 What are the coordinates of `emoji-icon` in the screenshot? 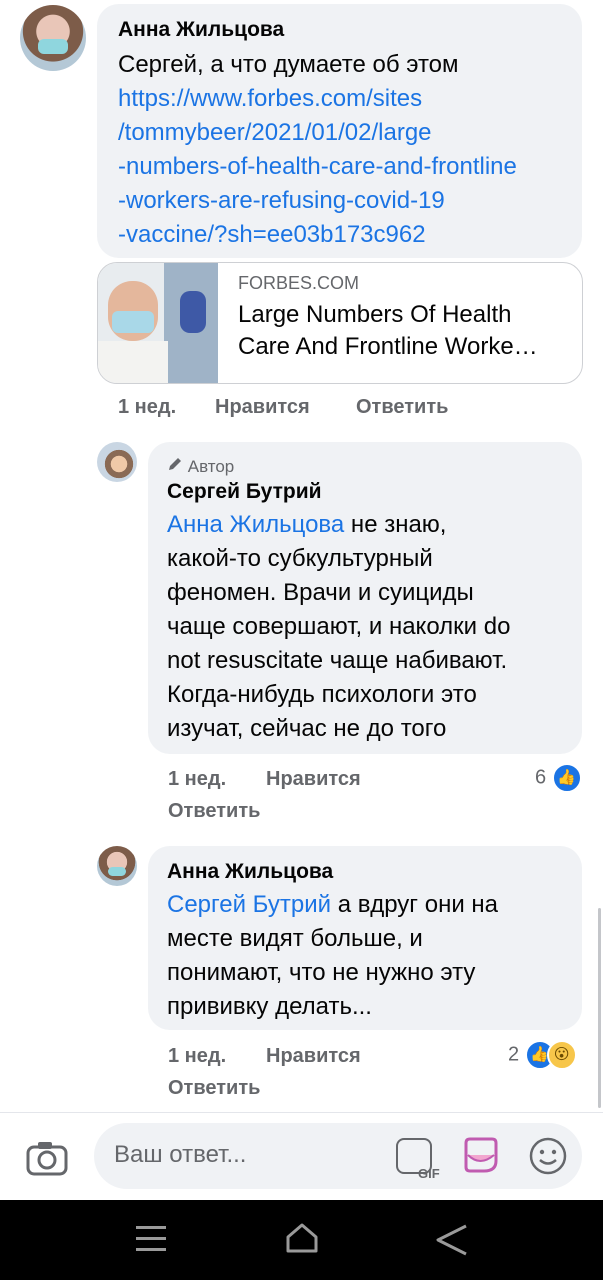 It's located at (548, 1158).